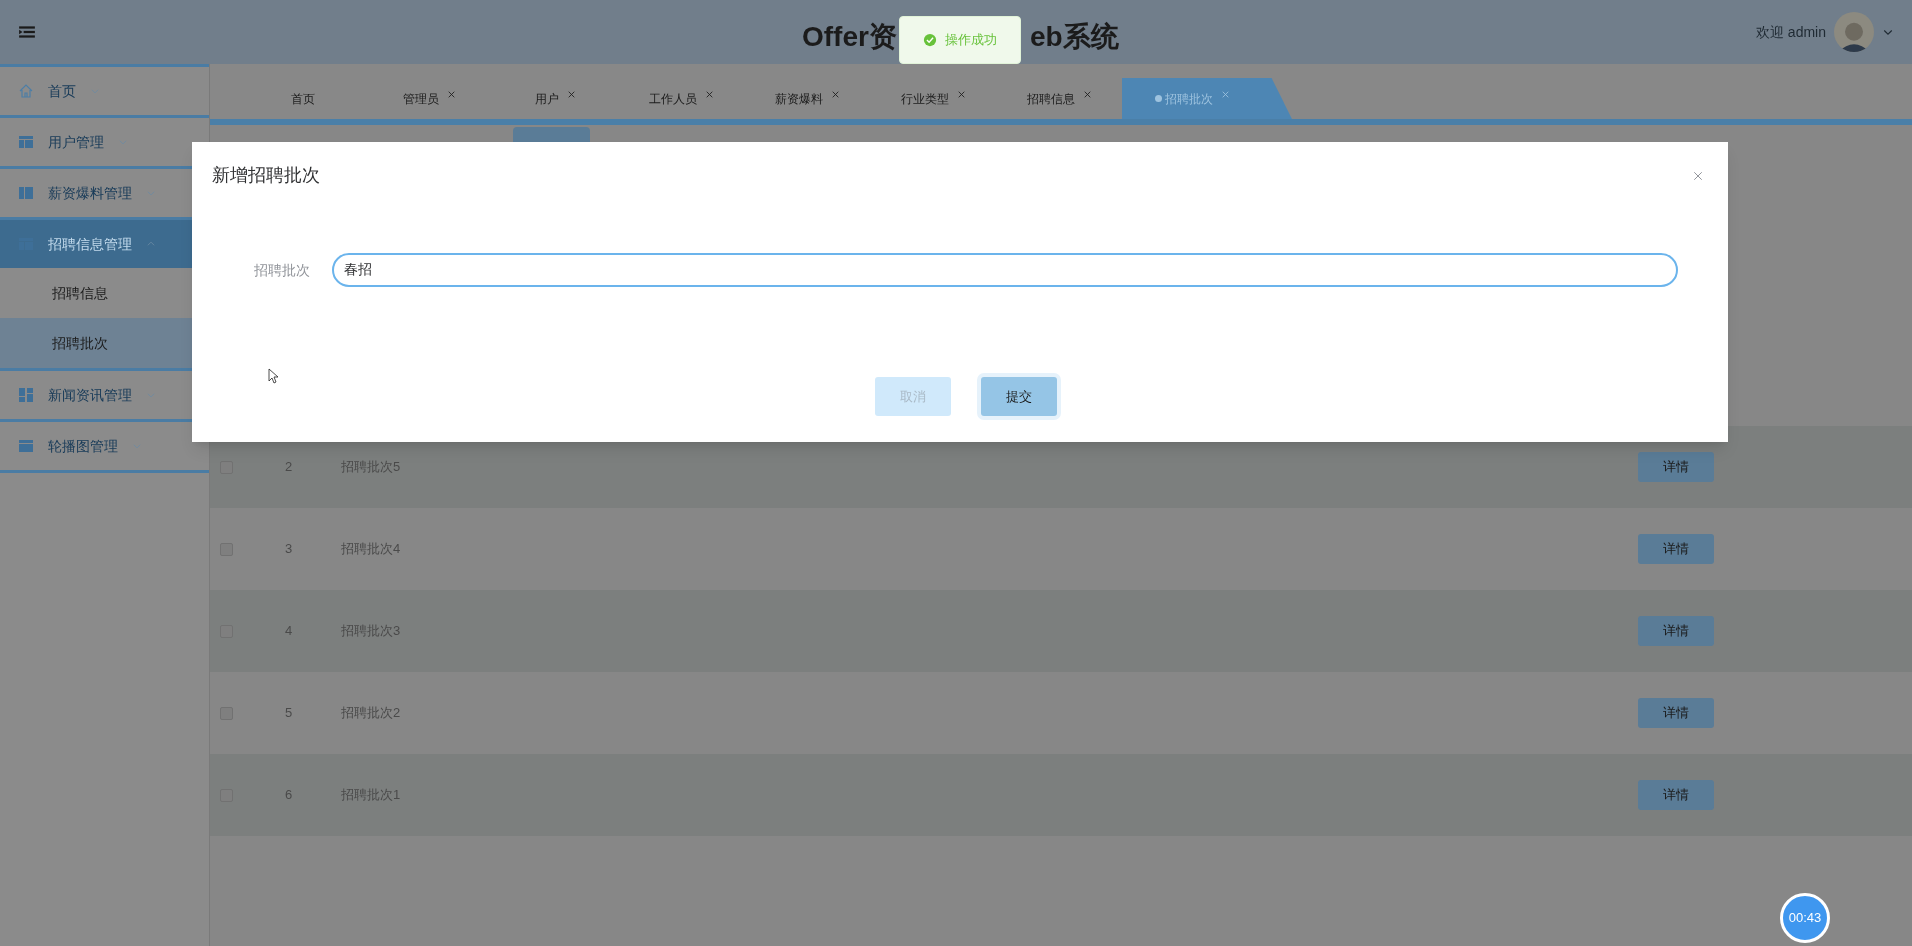  I want to click on app-title: eb系统, so click(1074, 37).